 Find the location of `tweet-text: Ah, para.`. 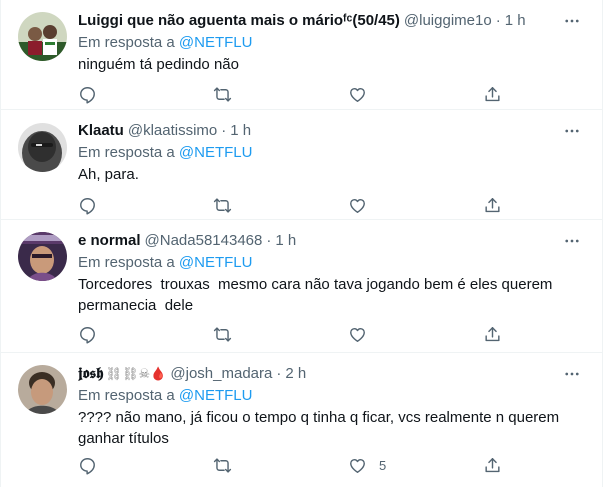

tweet-text: Ah, para. is located at coordinates (108, 174).